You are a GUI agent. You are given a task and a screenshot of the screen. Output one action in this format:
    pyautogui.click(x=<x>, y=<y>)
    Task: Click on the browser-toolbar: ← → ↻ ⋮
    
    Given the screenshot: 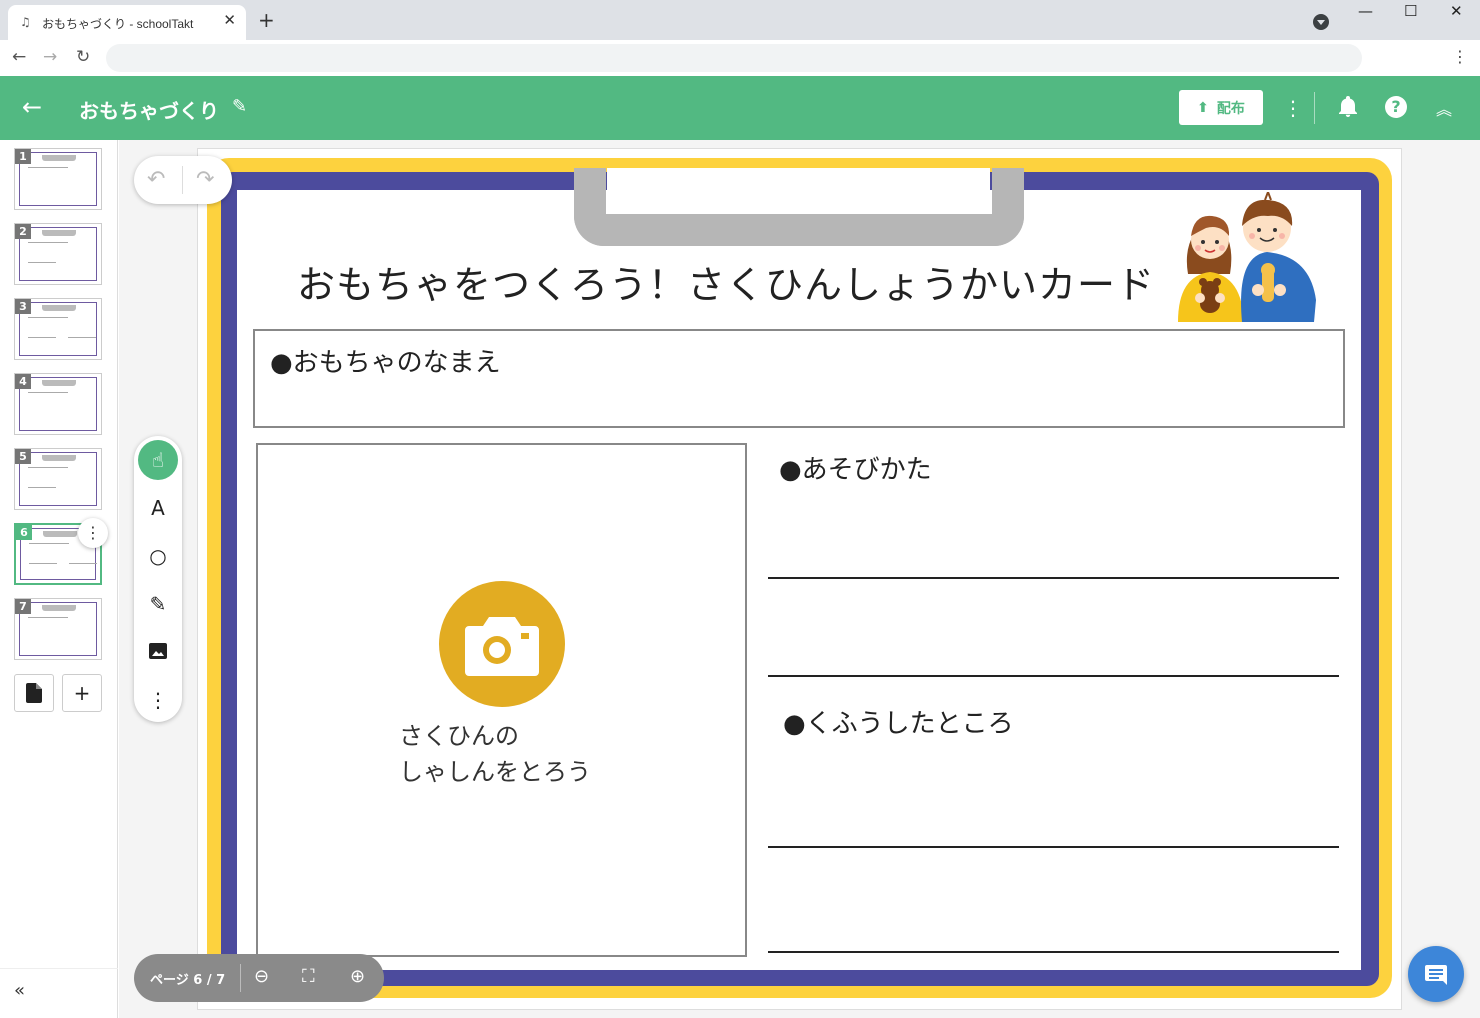 What is the action you would take?
    pyautogui.click(x=740, y=58)
    